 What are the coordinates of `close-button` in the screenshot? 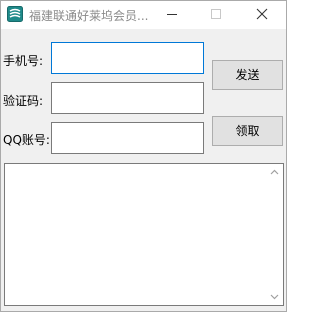 It's located at (262, 15).